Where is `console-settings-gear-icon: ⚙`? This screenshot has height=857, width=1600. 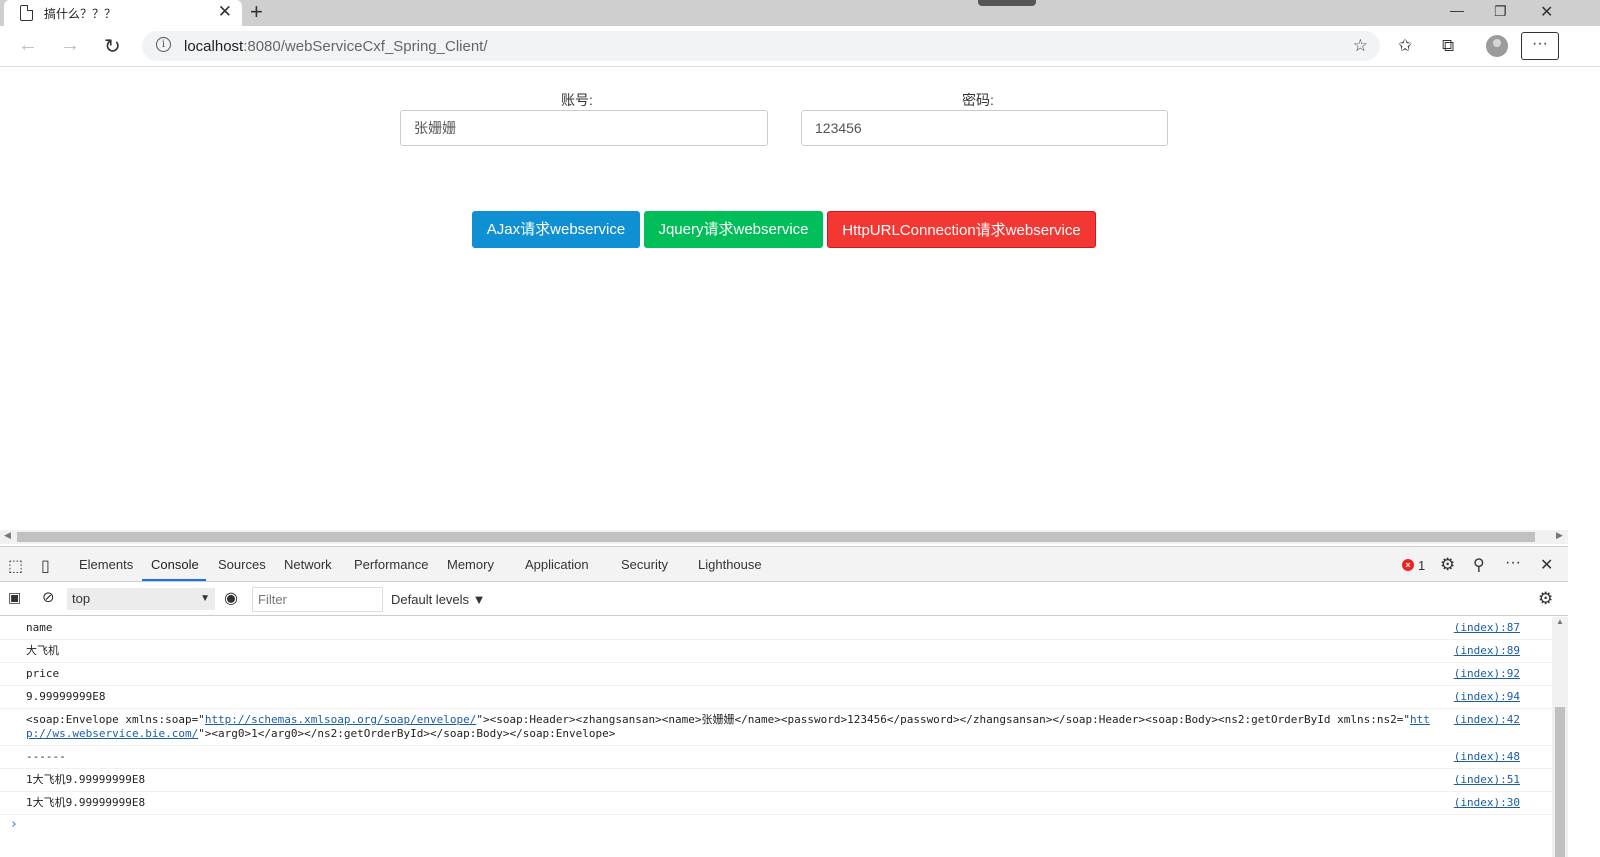 console-settings-gear-icon: ⚙ is located at coordinates (1545, 599).